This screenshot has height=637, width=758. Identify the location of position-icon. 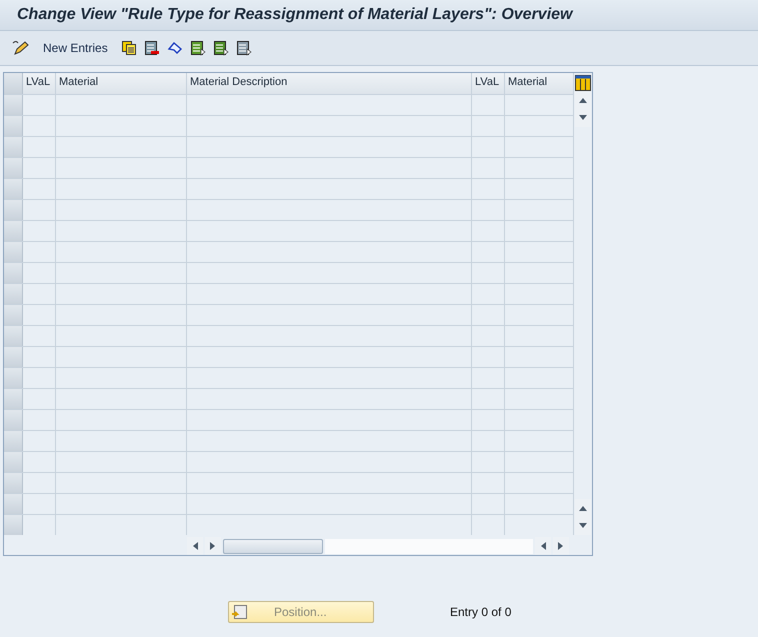
(240, 612).